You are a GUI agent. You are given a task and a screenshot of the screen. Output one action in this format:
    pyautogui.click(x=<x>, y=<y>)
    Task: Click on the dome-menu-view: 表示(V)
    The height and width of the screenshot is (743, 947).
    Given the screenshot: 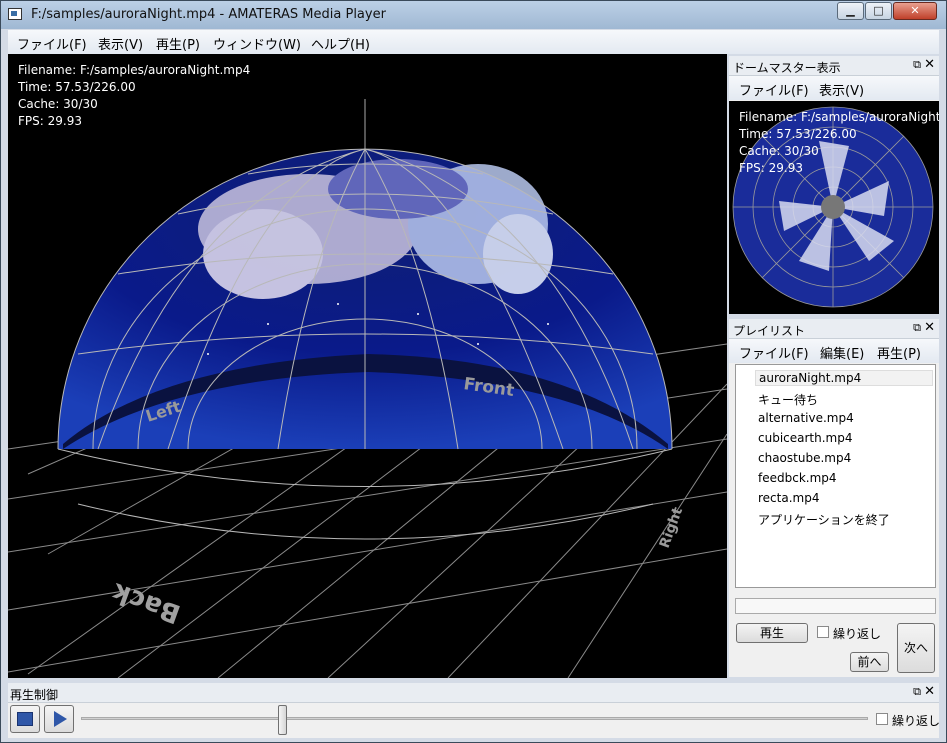 What is the action you would take?
    pyautogui.click(x=841, y=89)
    